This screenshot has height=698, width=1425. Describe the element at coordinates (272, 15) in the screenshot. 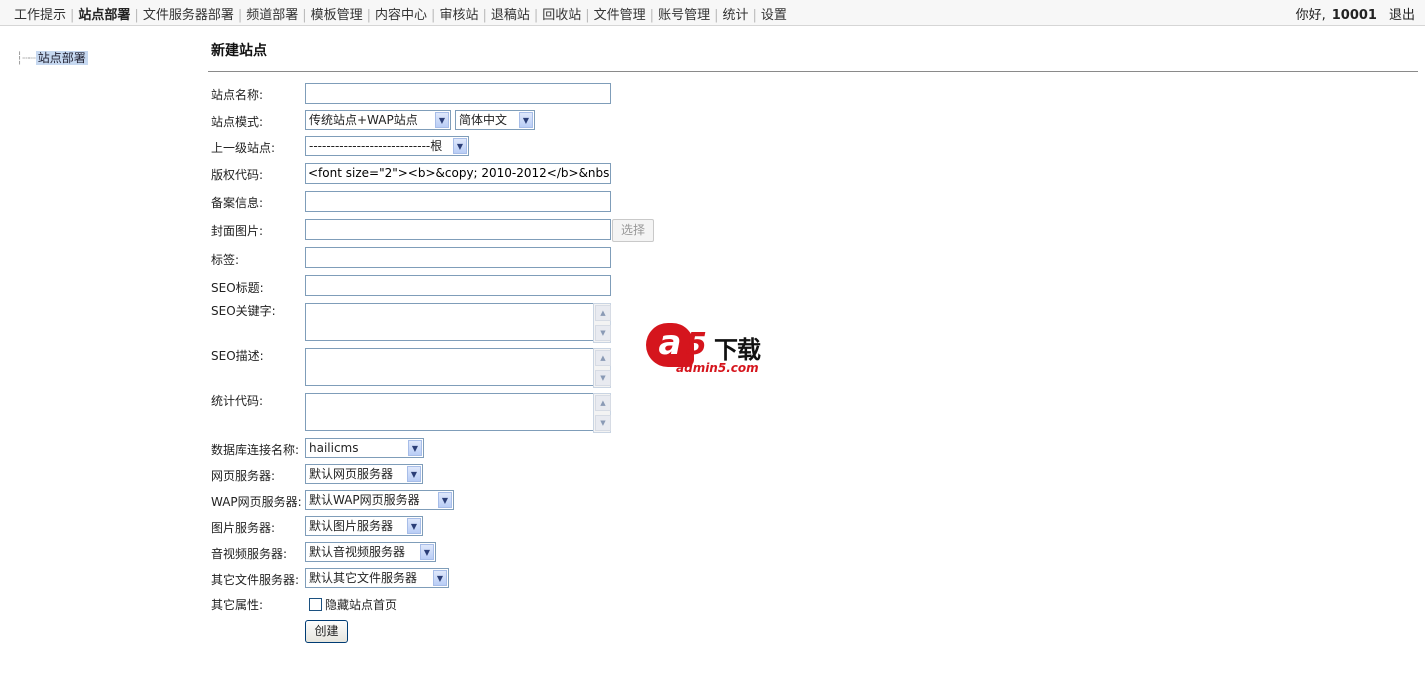

I see `nav-item: 频道部署` at that location.